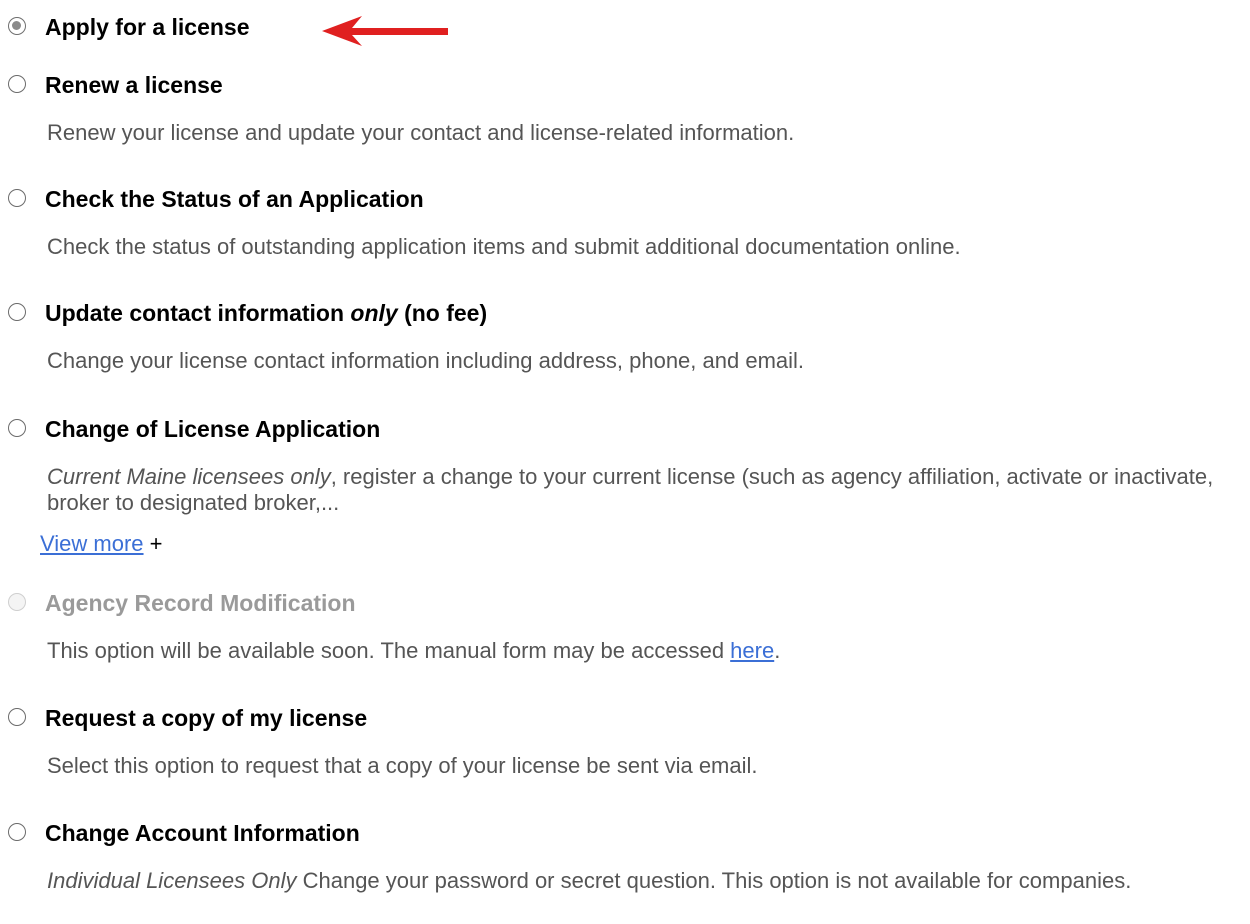  Describe the element at coordinates (385, 31) in the screenshot. I see `red-arrow-icon` at that location.